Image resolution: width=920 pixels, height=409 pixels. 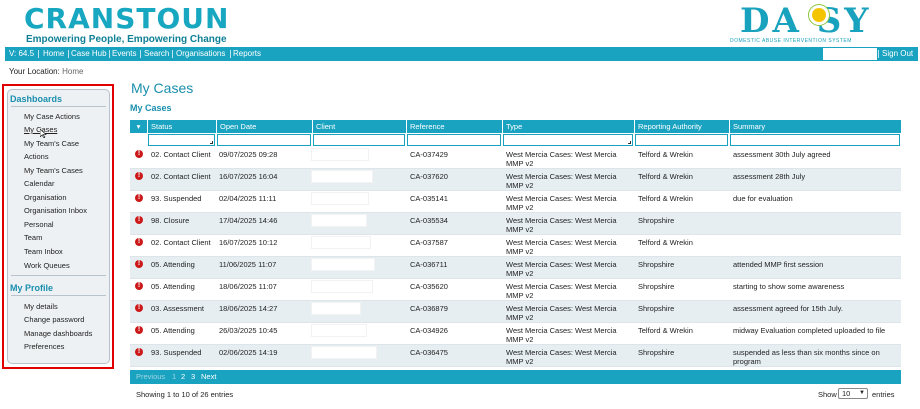 What do you see at coordinates (264, 140) in the screenshot?
I see `open-date-filter` at bounding box center [264, 140].